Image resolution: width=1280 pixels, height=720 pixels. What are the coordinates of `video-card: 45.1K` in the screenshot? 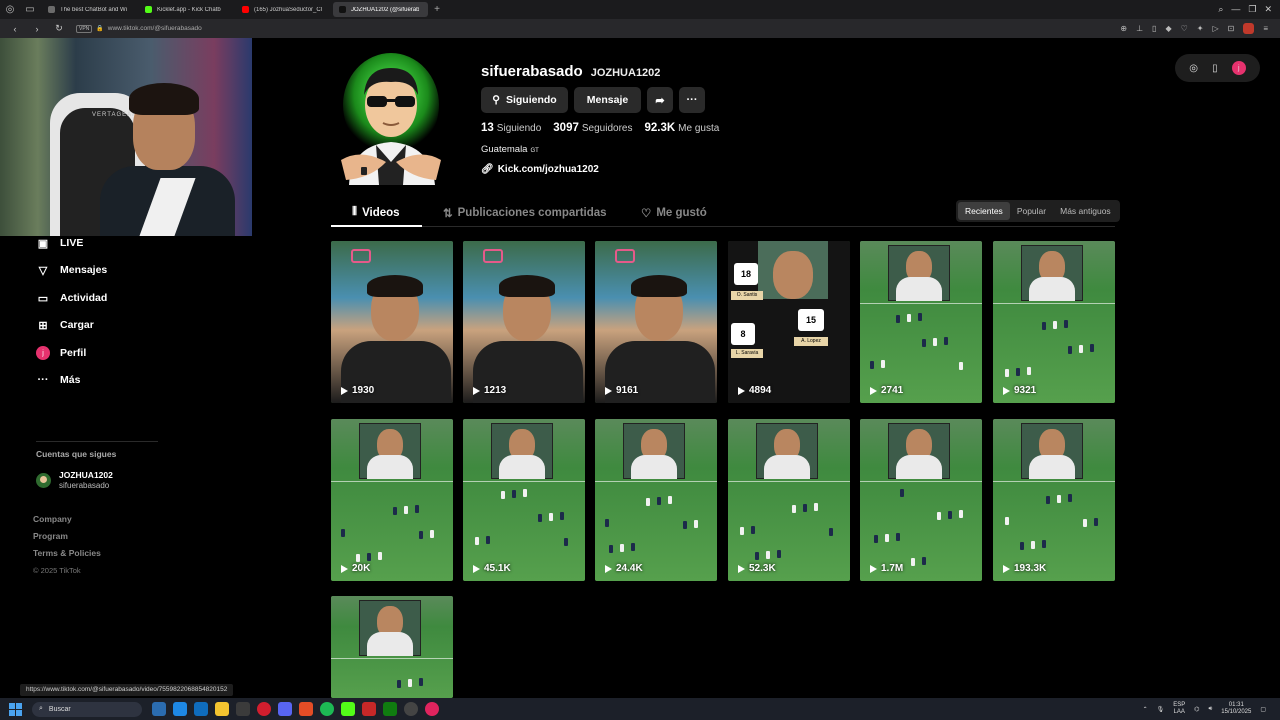 It's located at (524, 500).